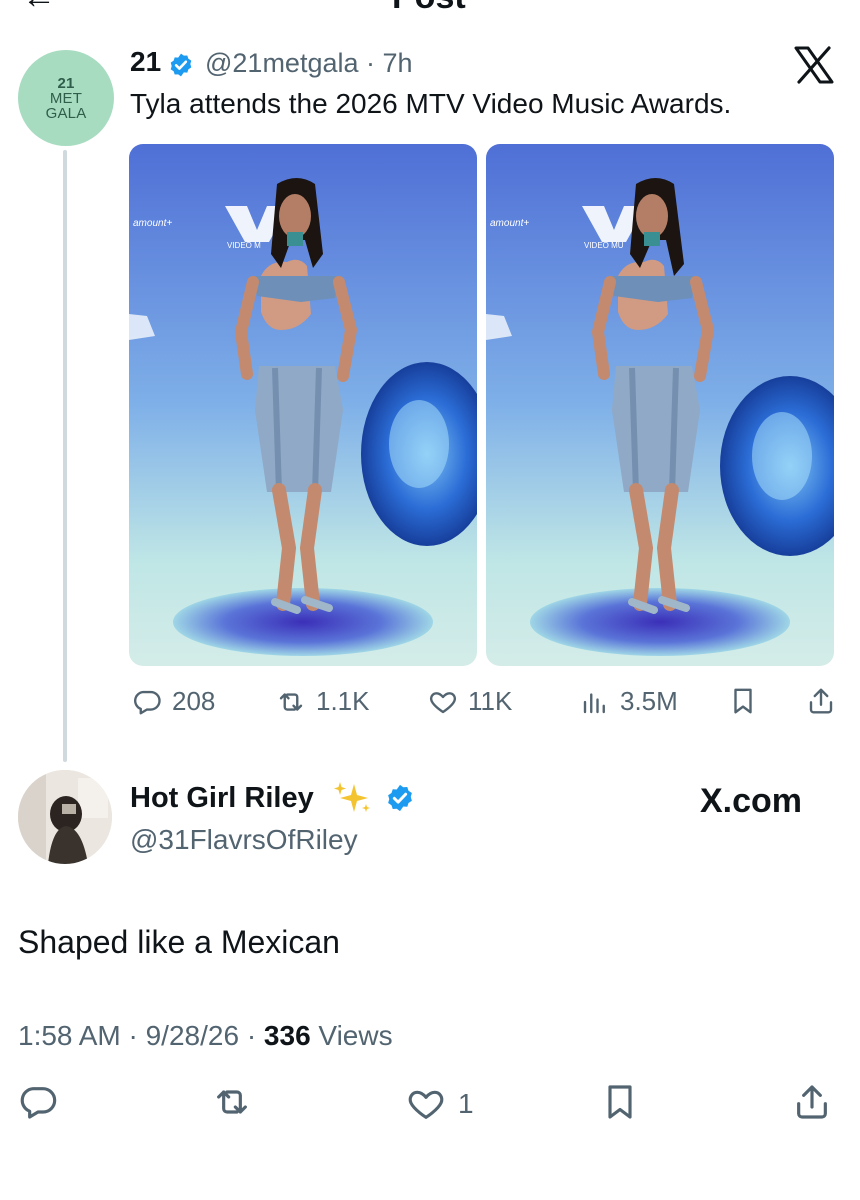  I want to click on avatar-text-line2: MET, so click(66, 98).